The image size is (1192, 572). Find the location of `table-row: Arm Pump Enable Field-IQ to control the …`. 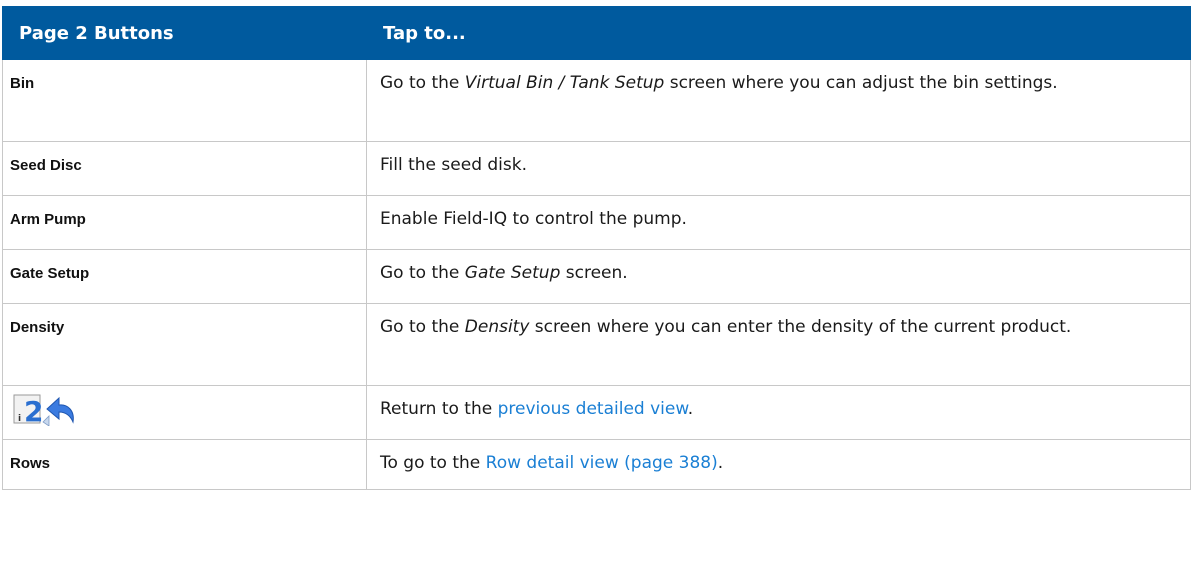

table-row: Arm Pump Enable Field-IQ to control the … is located at coordinates (596, 222).